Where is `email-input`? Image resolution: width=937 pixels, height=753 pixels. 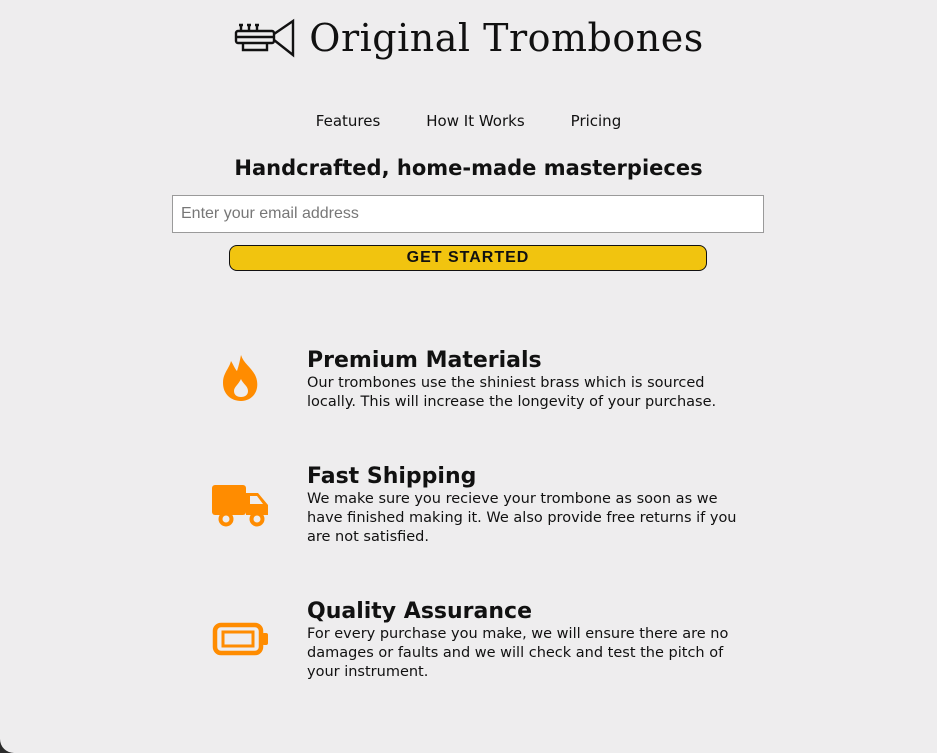 email-input is located at coordinates (468, 214).